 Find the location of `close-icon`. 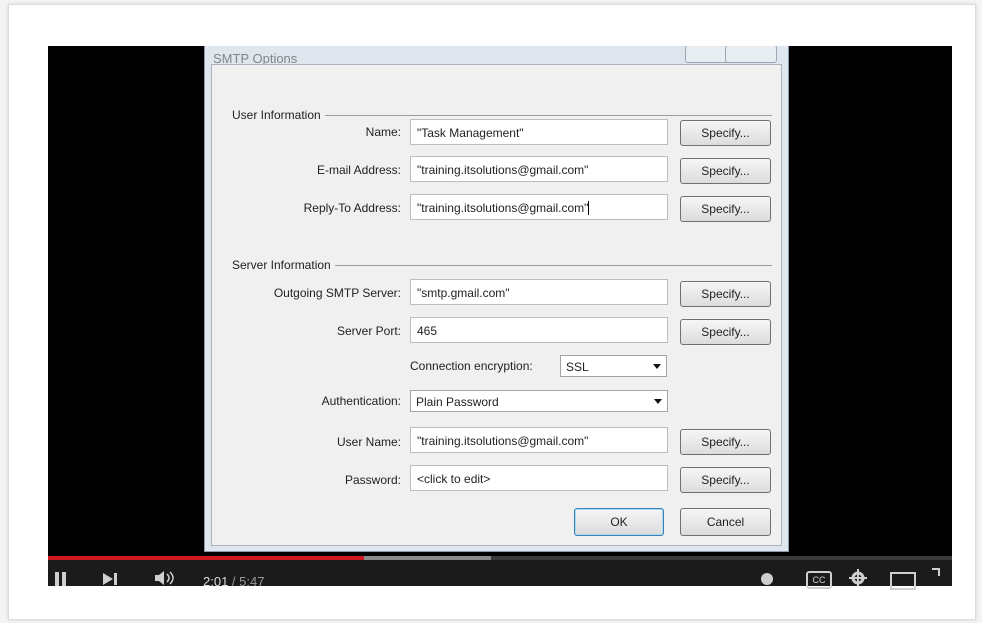

close-icon is located at coordinates (751, 54).